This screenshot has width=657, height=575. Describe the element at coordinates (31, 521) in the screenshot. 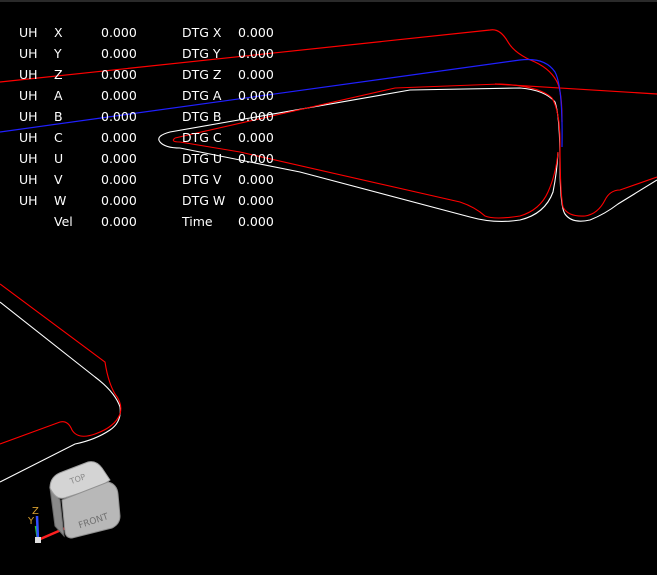

I see `axis-y-label: Y` at that location.